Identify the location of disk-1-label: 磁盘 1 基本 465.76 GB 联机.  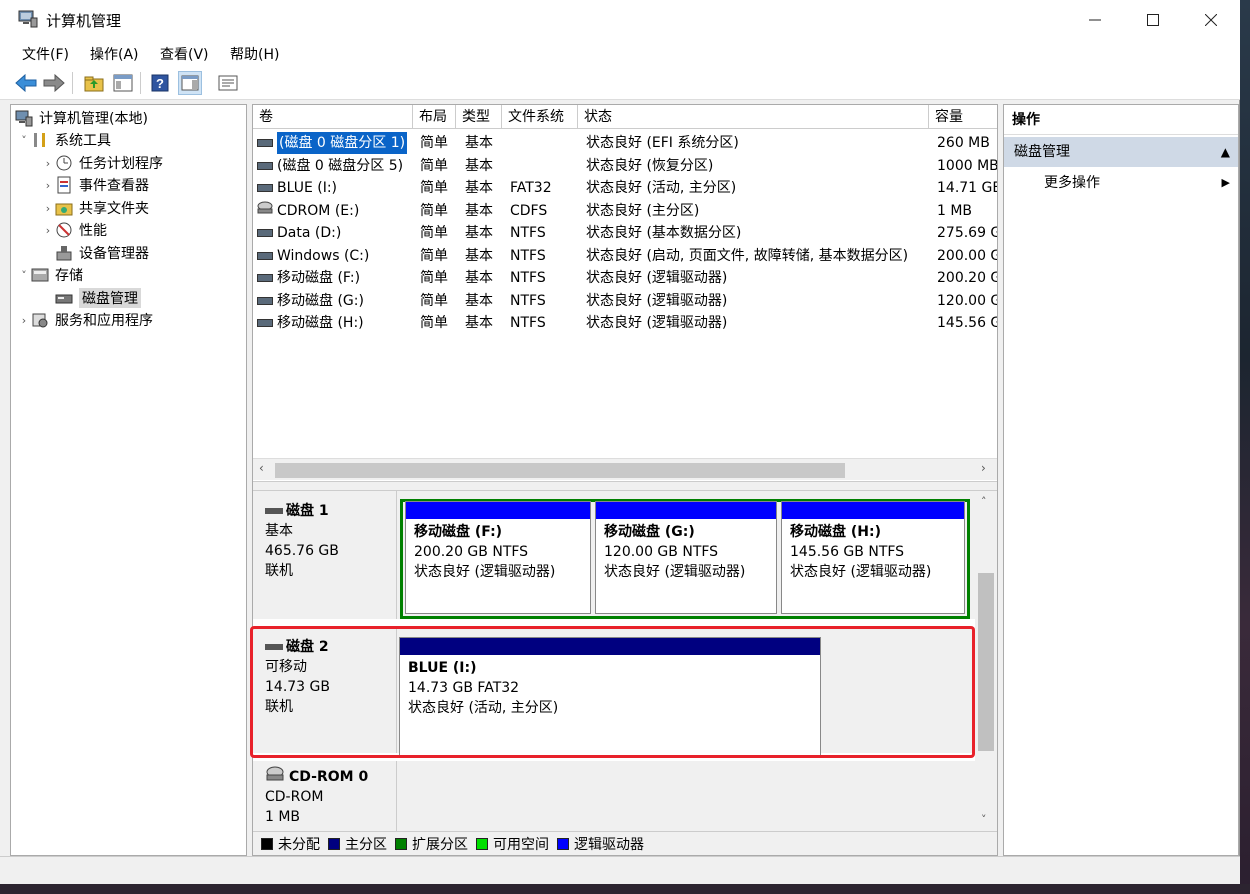
(325, 555).